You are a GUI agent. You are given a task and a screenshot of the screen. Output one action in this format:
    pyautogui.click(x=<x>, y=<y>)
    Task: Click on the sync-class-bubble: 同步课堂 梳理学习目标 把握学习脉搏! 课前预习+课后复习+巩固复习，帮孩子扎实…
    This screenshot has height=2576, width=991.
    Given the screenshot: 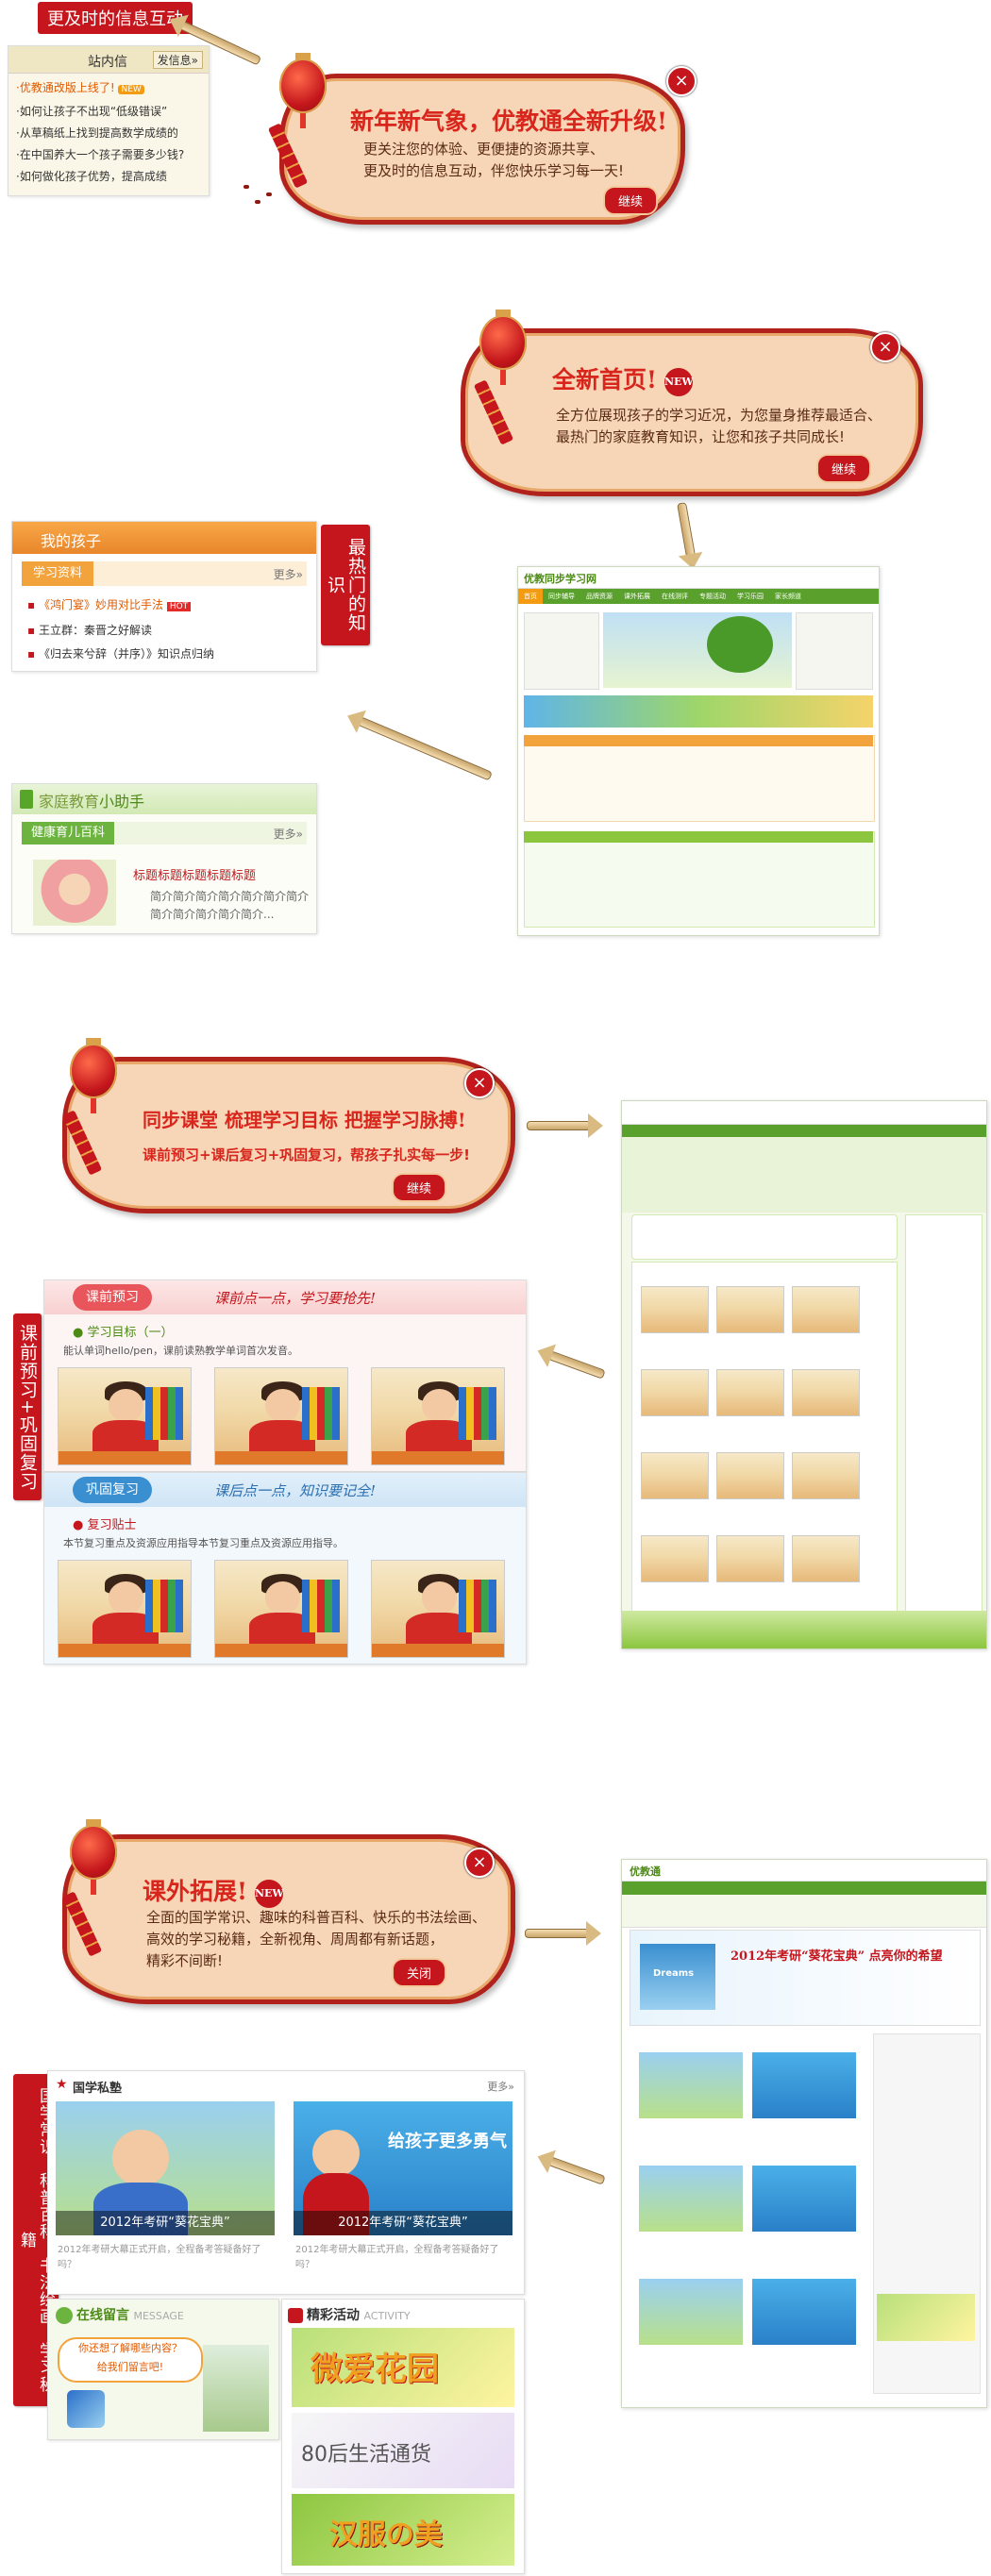 What is the action you would take?
    pyautogui.click(x=288, y=1135)
    